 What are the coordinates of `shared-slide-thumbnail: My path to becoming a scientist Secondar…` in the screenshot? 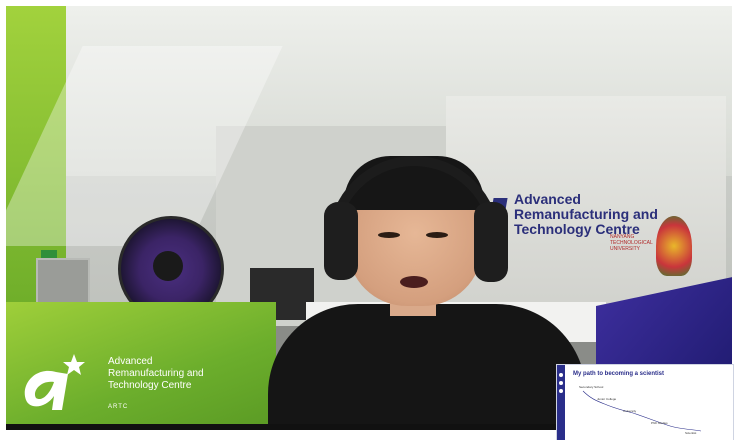 It's located at (645, 402).